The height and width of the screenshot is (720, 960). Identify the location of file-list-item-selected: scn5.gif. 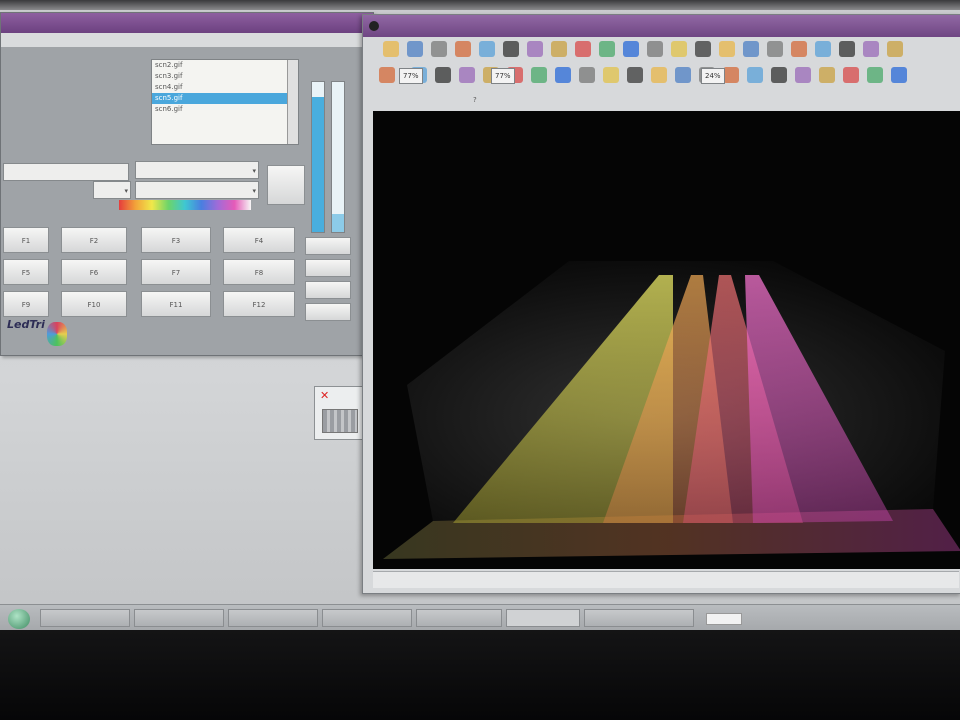
(225, 98).